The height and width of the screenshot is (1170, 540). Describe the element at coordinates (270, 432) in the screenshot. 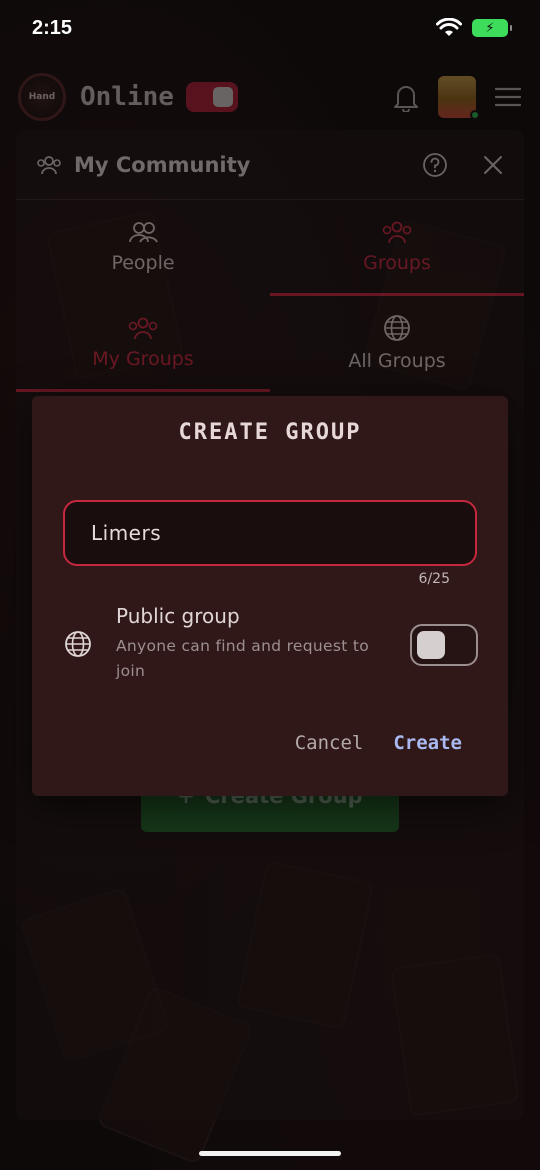

I see `dialog-title: CREATE GROUP` at that location.